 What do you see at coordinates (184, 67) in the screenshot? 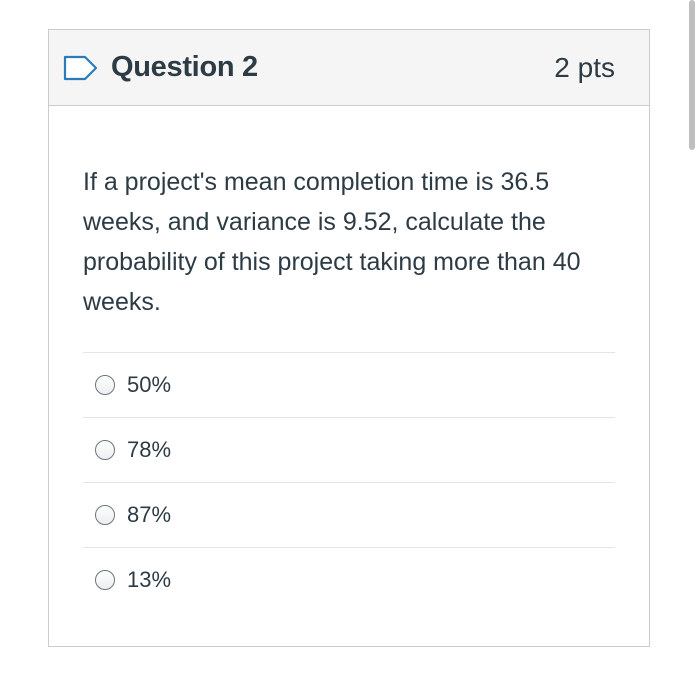
I see `question-title: Question 2` at bounding box center [184, 67].